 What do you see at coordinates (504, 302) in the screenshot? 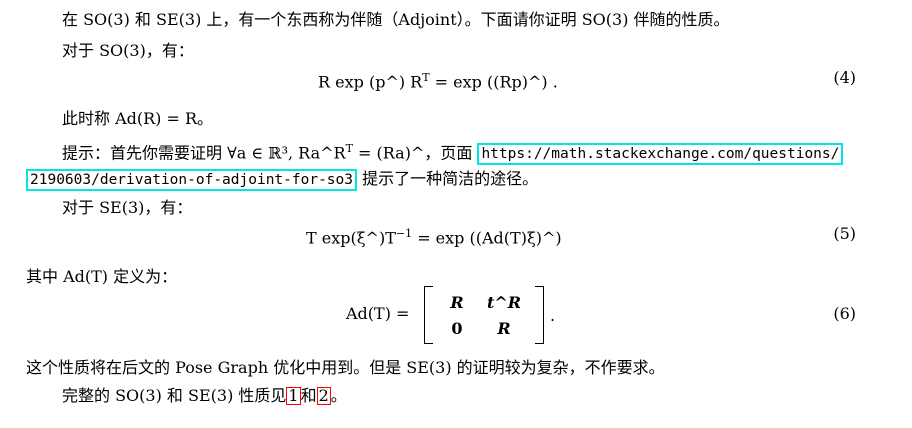
I see `matrix-cell-12: t^R` at bounding box center [504, 302].